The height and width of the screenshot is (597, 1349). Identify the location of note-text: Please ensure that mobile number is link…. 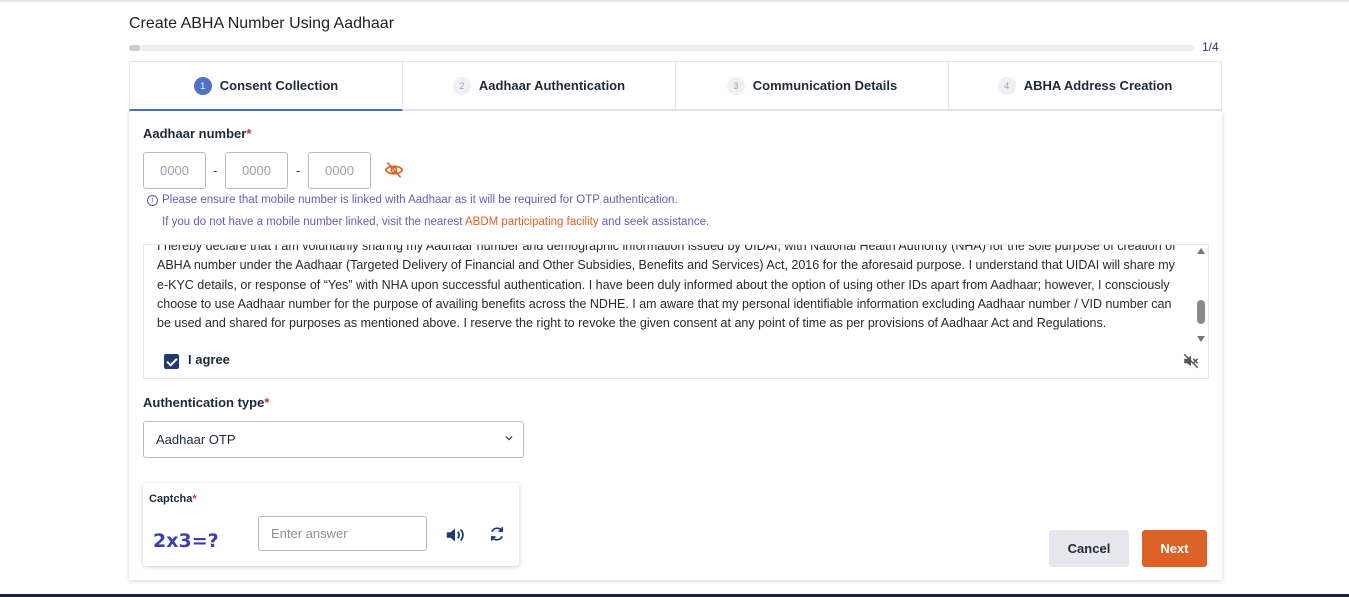
(420, 200).